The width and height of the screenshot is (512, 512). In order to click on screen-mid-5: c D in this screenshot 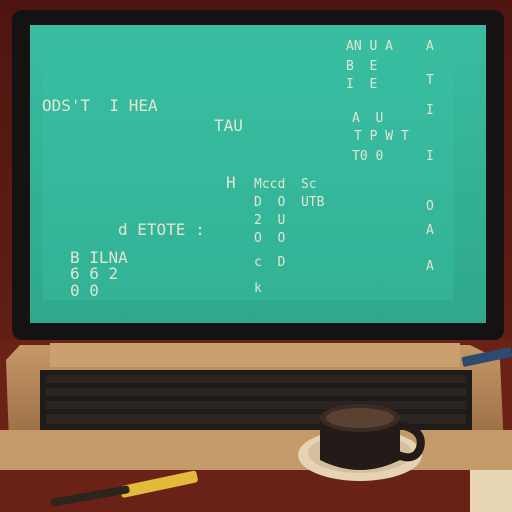, I will do `click(270, 262)`.